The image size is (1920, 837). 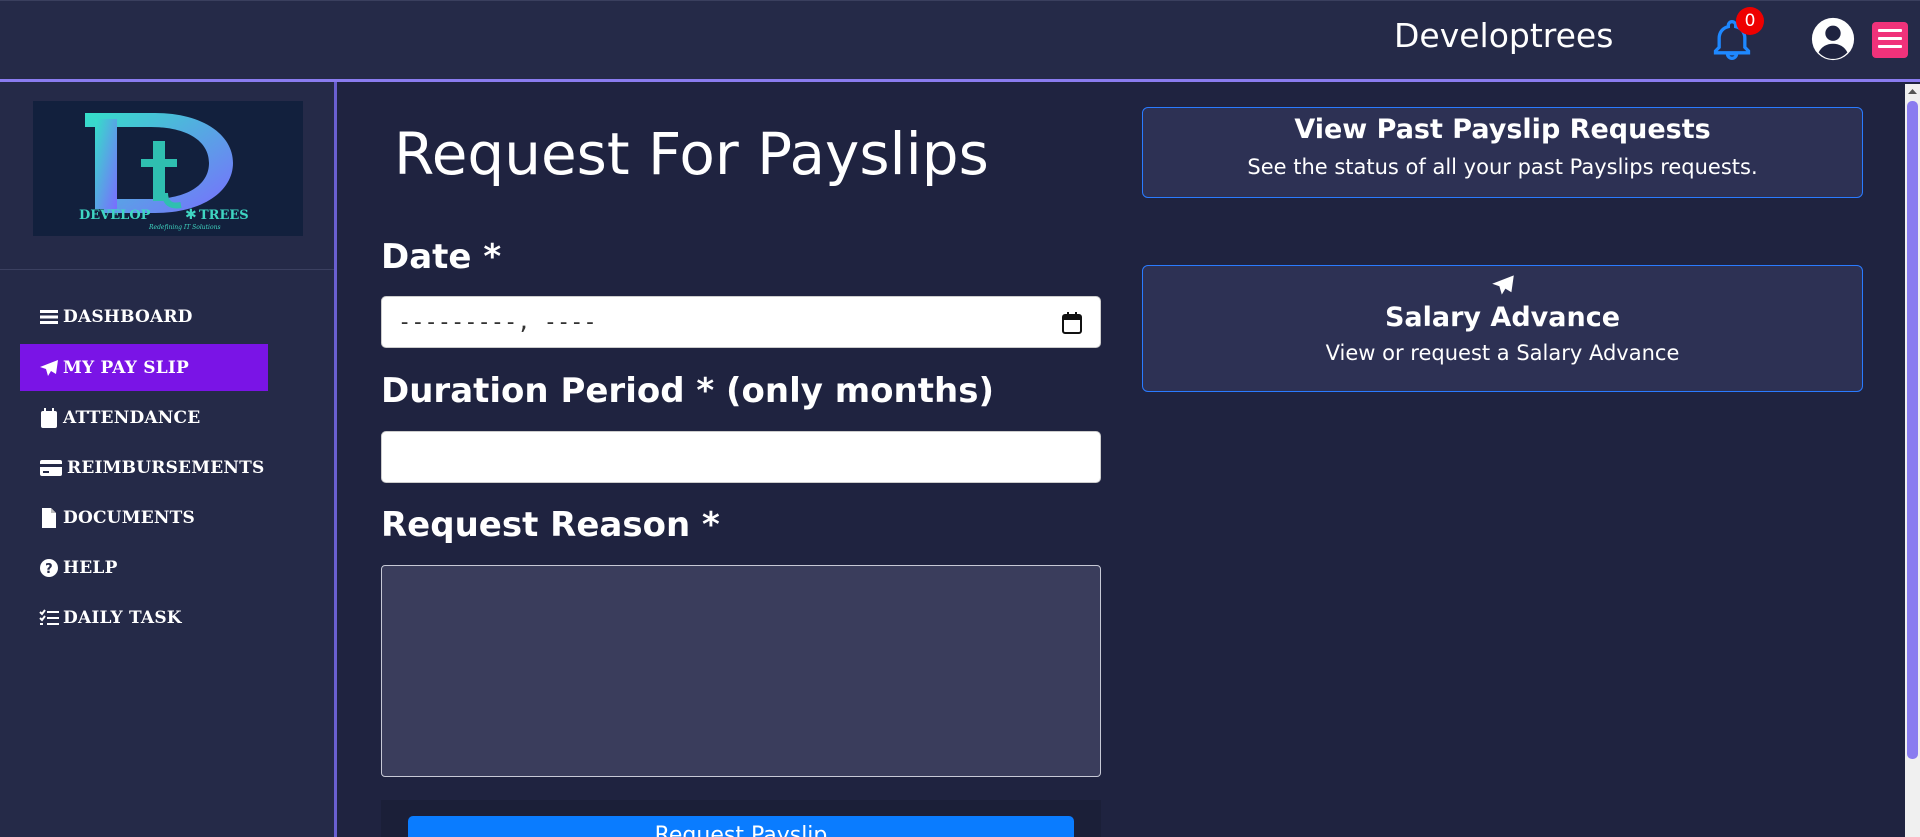 What do you see at coordinates (168, 168) in the screenshot?
I see `company-logo: DEVELOP TREES ✱ Redefining IT Solutions` at bounding box center [168, 168].